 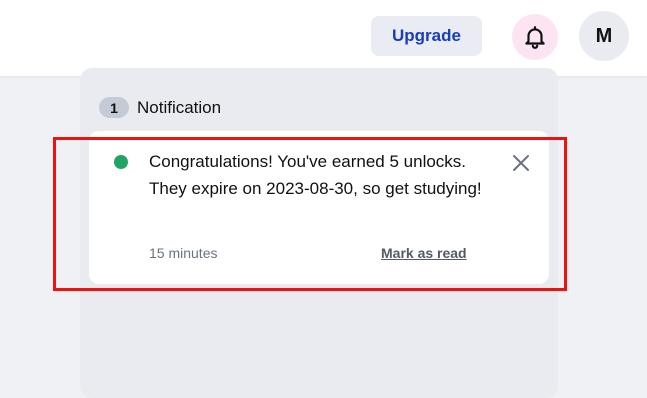 What do you see at coordinates (426, 36) in the screenshot?
I see `upgrade-button: Upgrade` at bounding box center [426, 36].